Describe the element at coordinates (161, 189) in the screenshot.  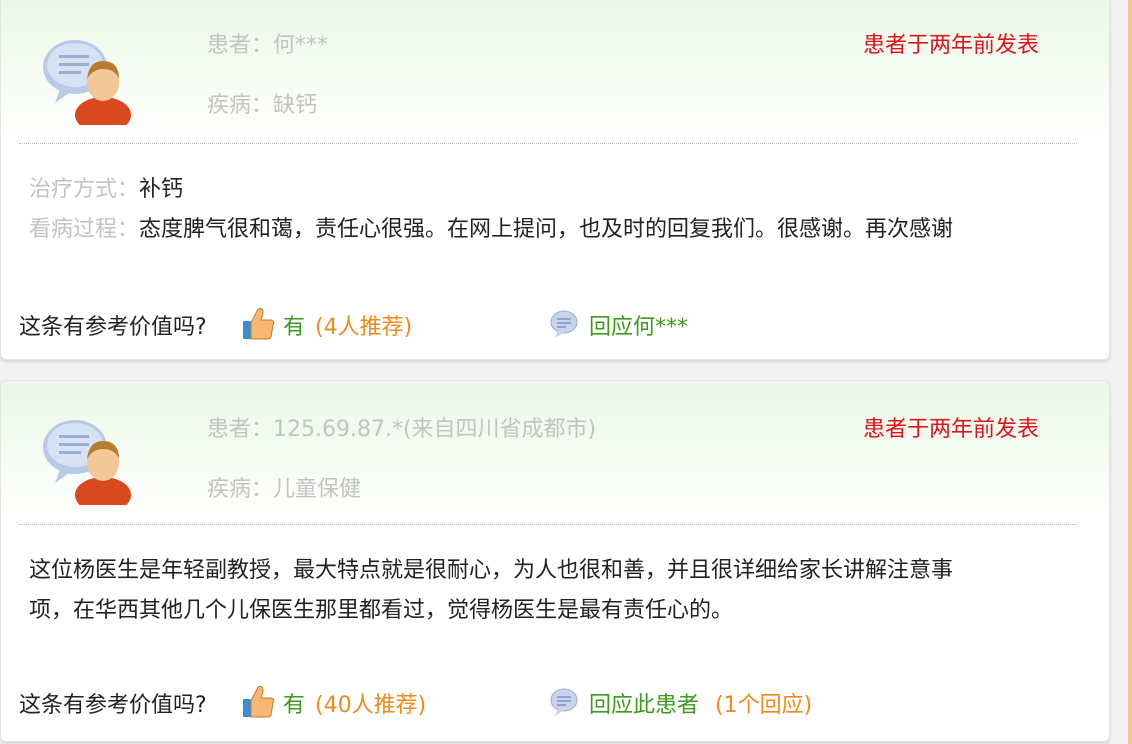
I see `treatment-value: 补钙` at that location.